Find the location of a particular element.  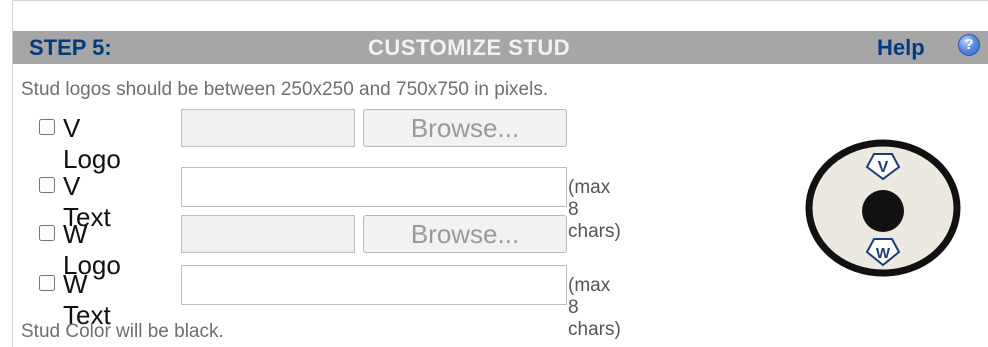

step-header: STEP 5: CUSTOMIZE STUD Help ? is located at coordinates (500, 47).